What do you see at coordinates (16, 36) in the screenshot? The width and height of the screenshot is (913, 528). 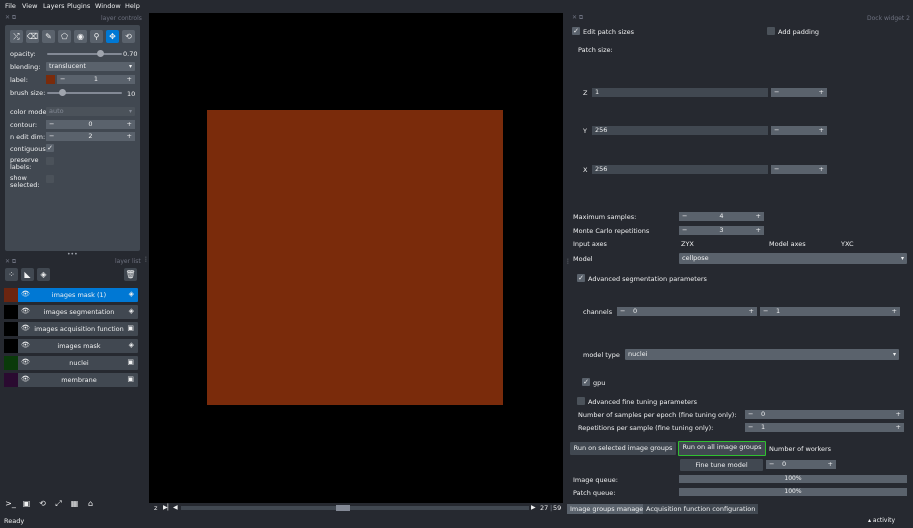 I see `shuffle-icon: ⤮` at bounding box center [16, 36].